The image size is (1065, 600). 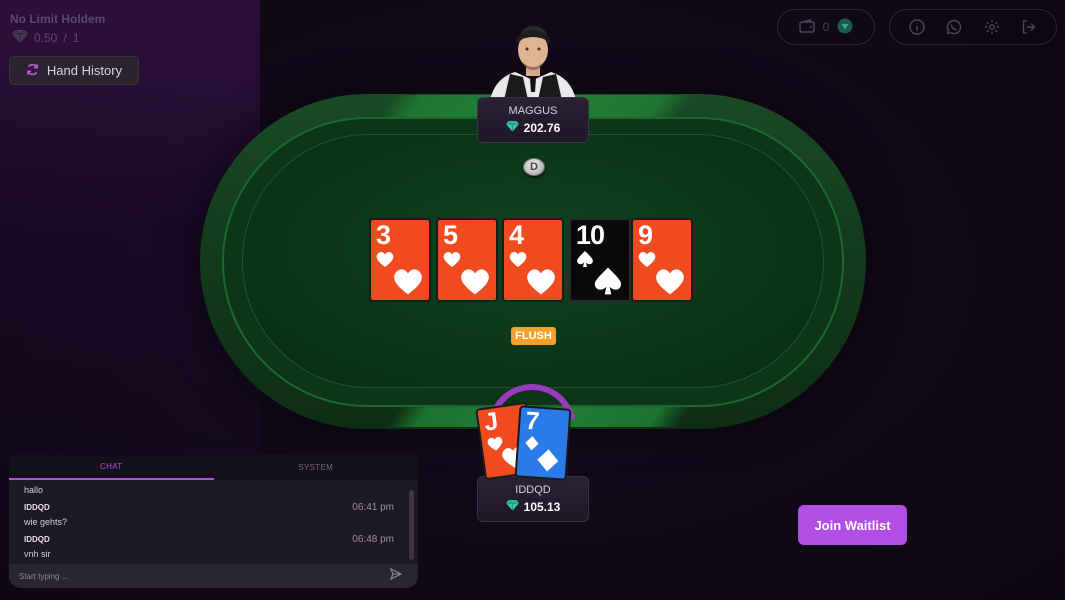 I want to click on card-rank: J, so click(x=491, y=422).